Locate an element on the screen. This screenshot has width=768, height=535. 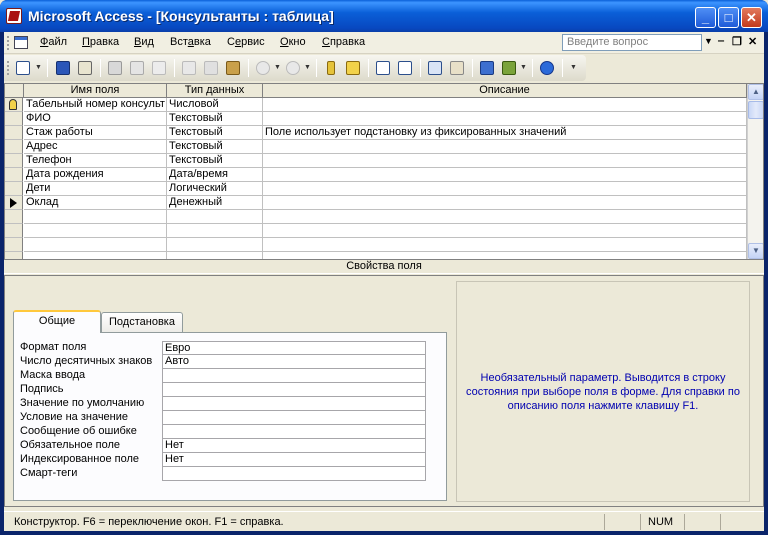
cell-field-name: Оклад is located at coordinates (95, 203).